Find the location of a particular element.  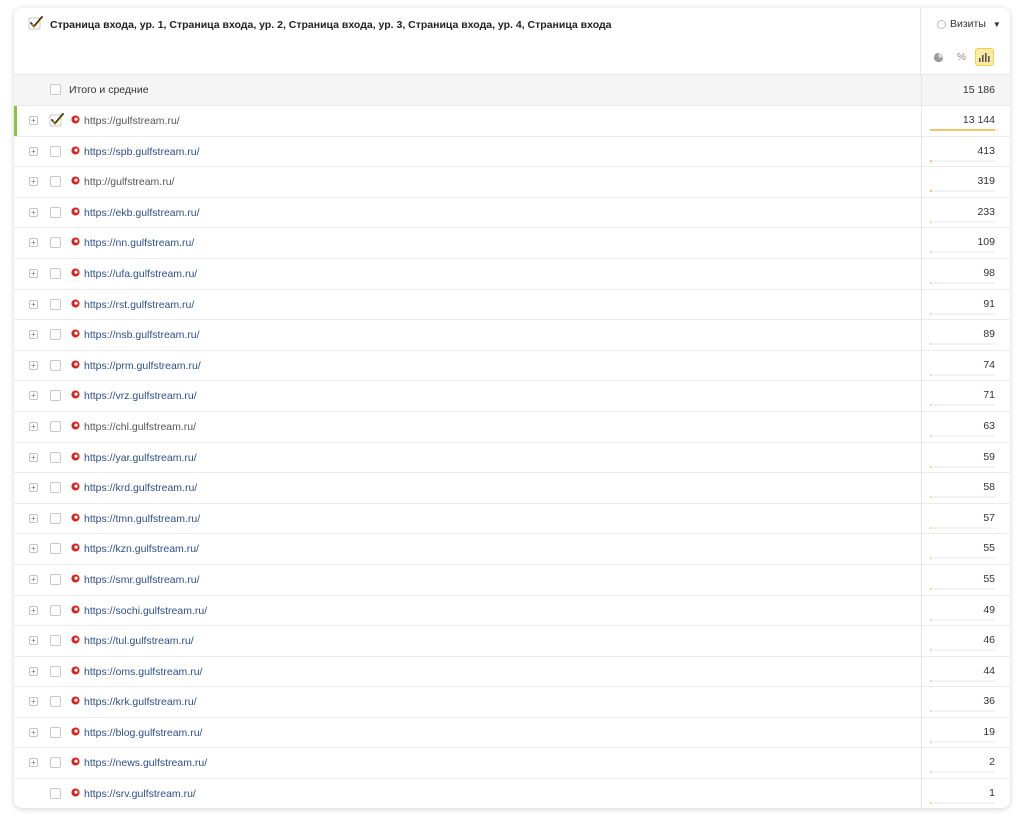

table-row: + http://gulfstream.ru/ 319 is located at coordinates (512, 182).